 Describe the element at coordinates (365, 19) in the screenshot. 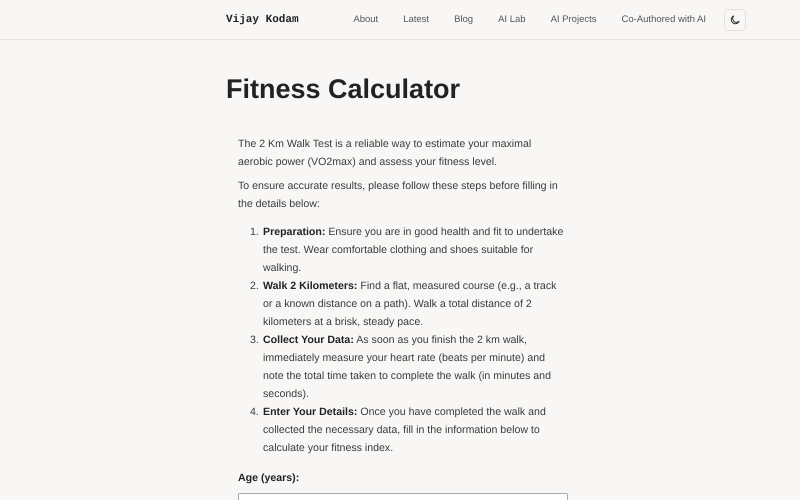

I see `nav-link: About` at that location.